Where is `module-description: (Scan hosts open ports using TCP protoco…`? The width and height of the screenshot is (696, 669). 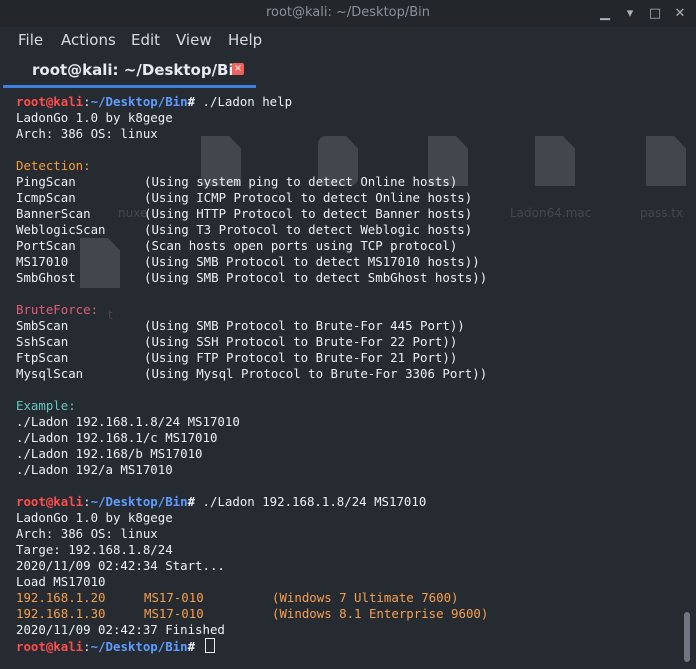 module-description: (Scan hosts open ports using TCP protoco… is located at coordinates (301, 245).